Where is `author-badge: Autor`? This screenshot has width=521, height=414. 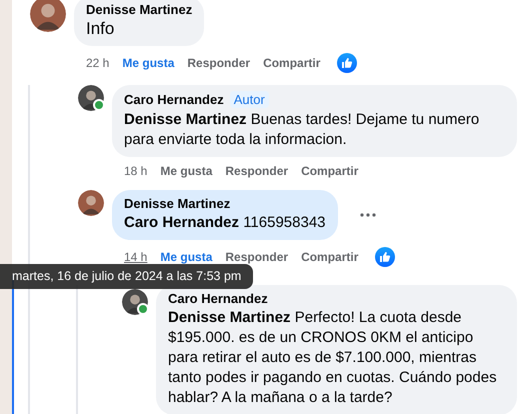
author-badge: Autor is located at coordinates (249, 99).